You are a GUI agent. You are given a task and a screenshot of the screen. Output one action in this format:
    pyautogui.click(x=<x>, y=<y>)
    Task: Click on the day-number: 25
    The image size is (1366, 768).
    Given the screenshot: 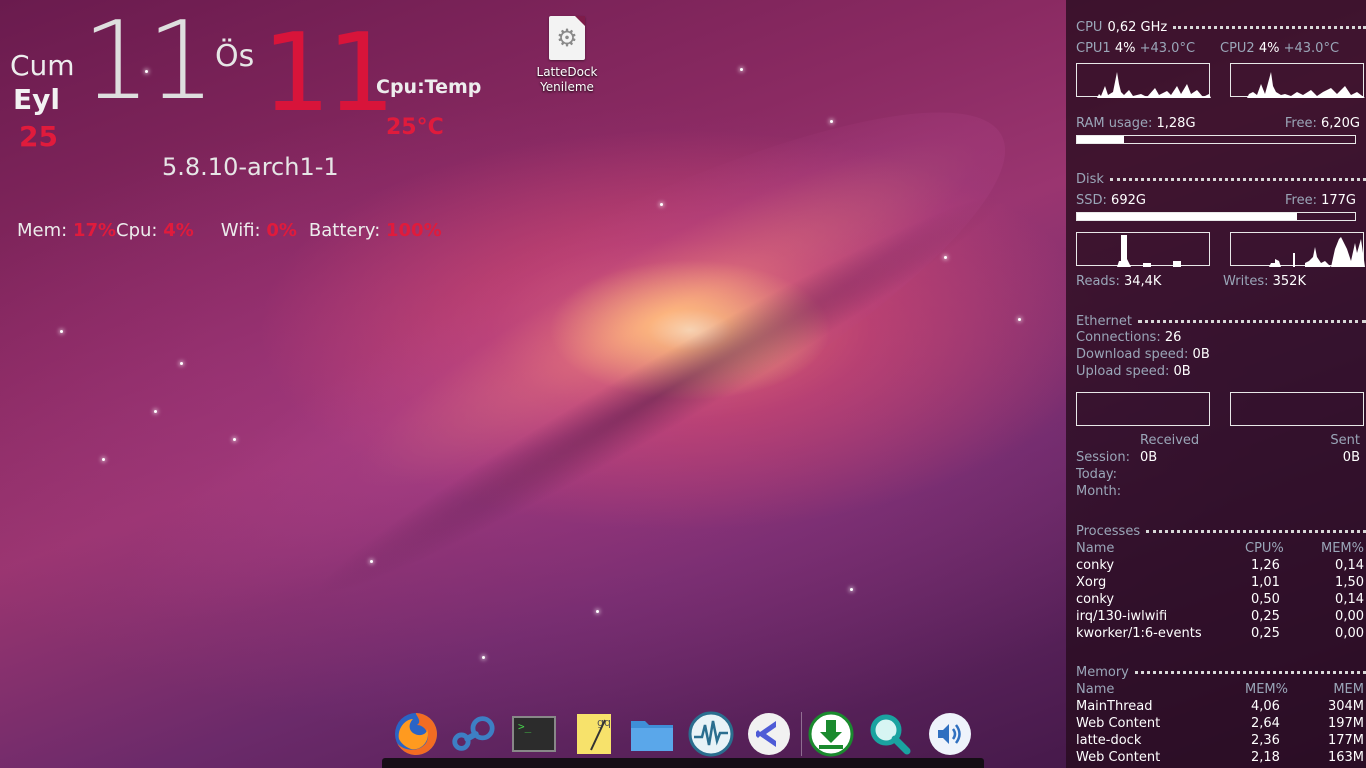 What is the action you would take?
    pyautogui.click(x=38, y=136)
    